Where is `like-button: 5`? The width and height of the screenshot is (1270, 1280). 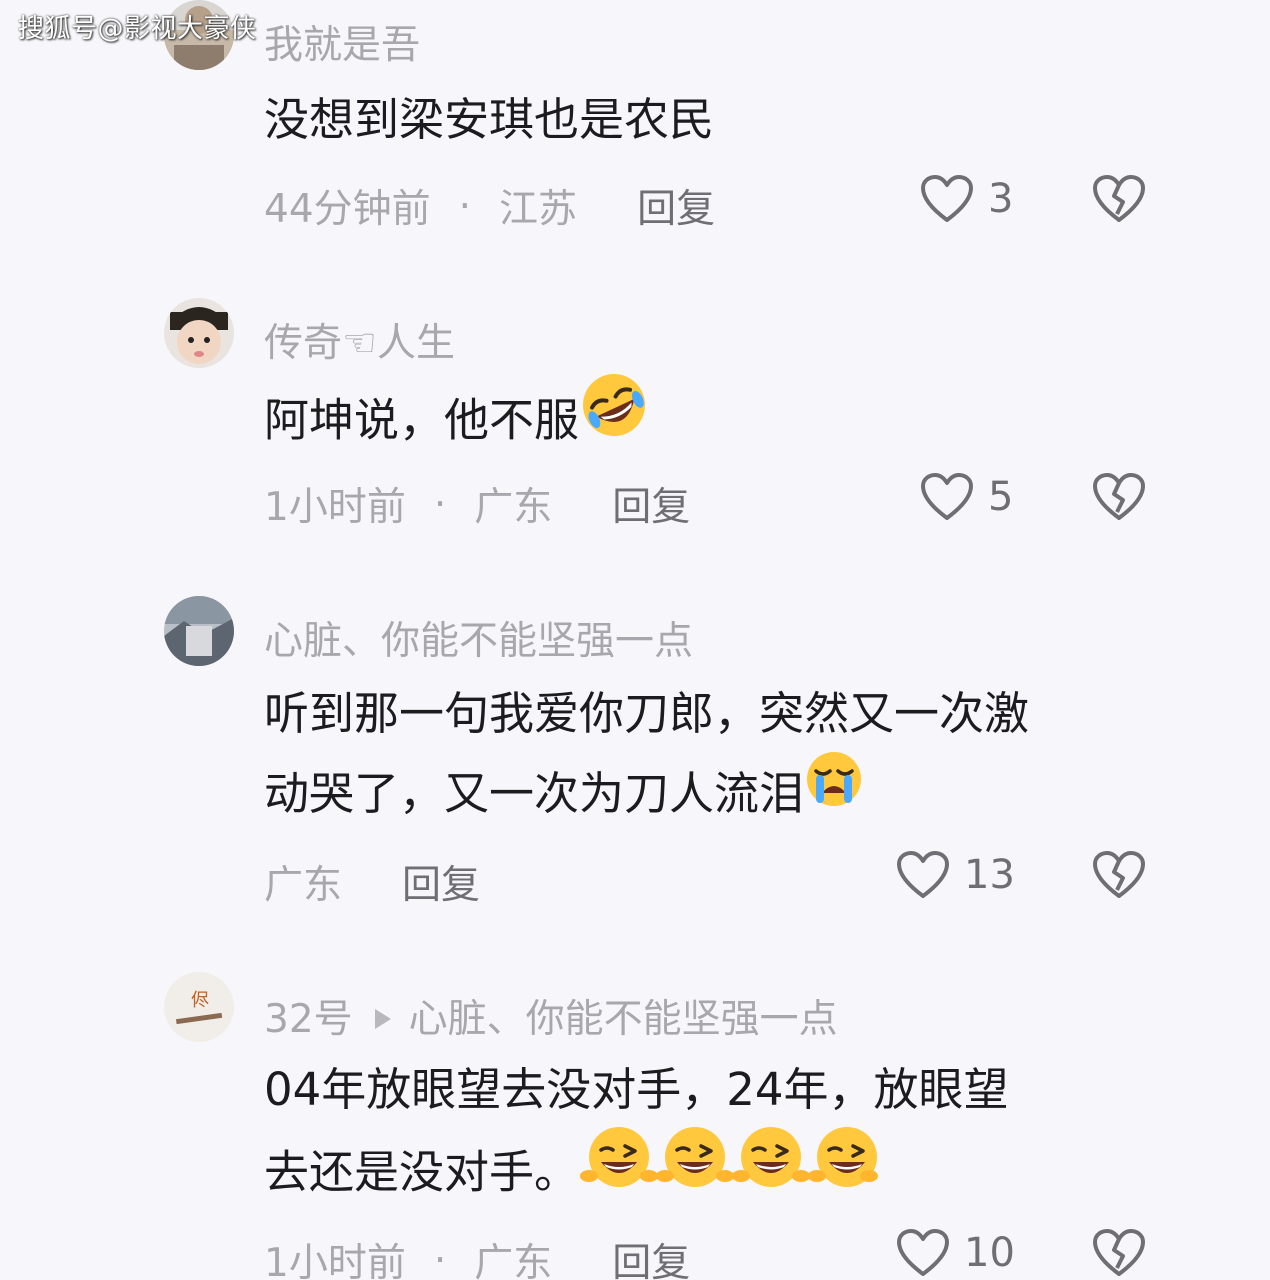 like-button: 5 is located at coordinates (966, 497).